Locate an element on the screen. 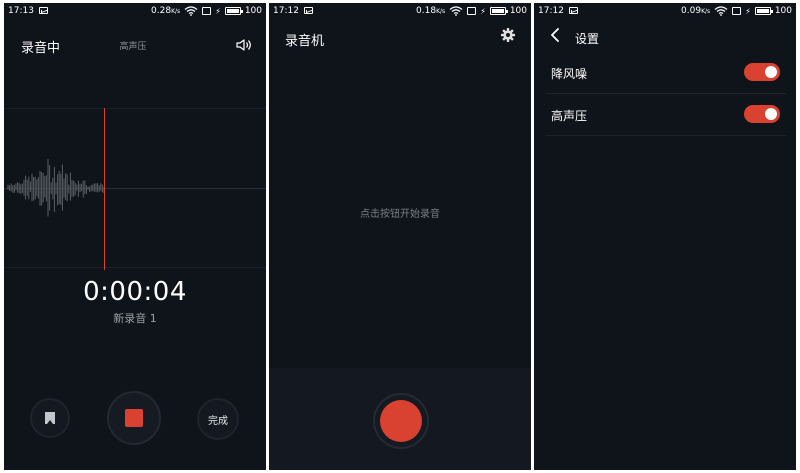 The image size is (800, 473). setting-row-wind-noise: 降风噪 is located at coordinates (666, 73).